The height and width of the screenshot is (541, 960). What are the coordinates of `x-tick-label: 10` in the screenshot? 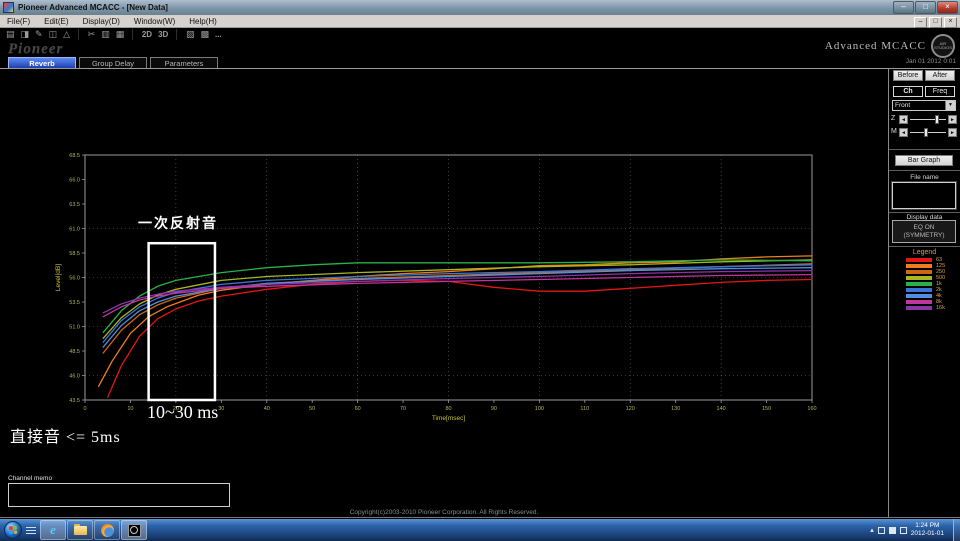 It's located at (130, 409).